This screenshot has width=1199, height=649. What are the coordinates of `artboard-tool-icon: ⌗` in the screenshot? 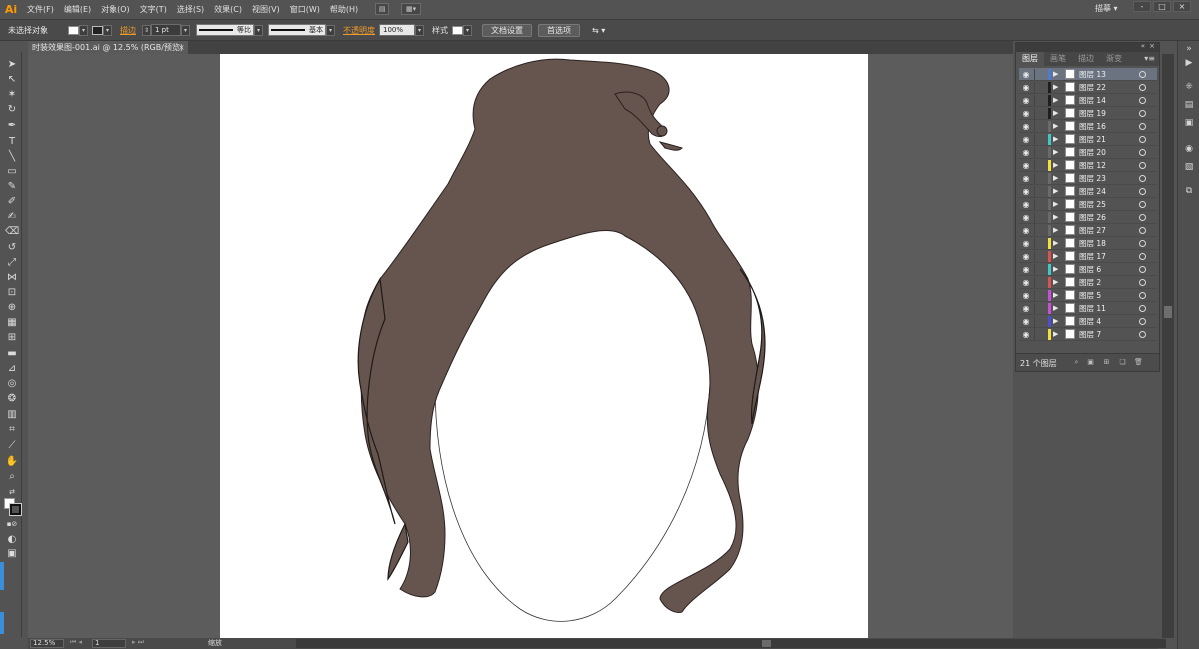 It's located at (12, 429).